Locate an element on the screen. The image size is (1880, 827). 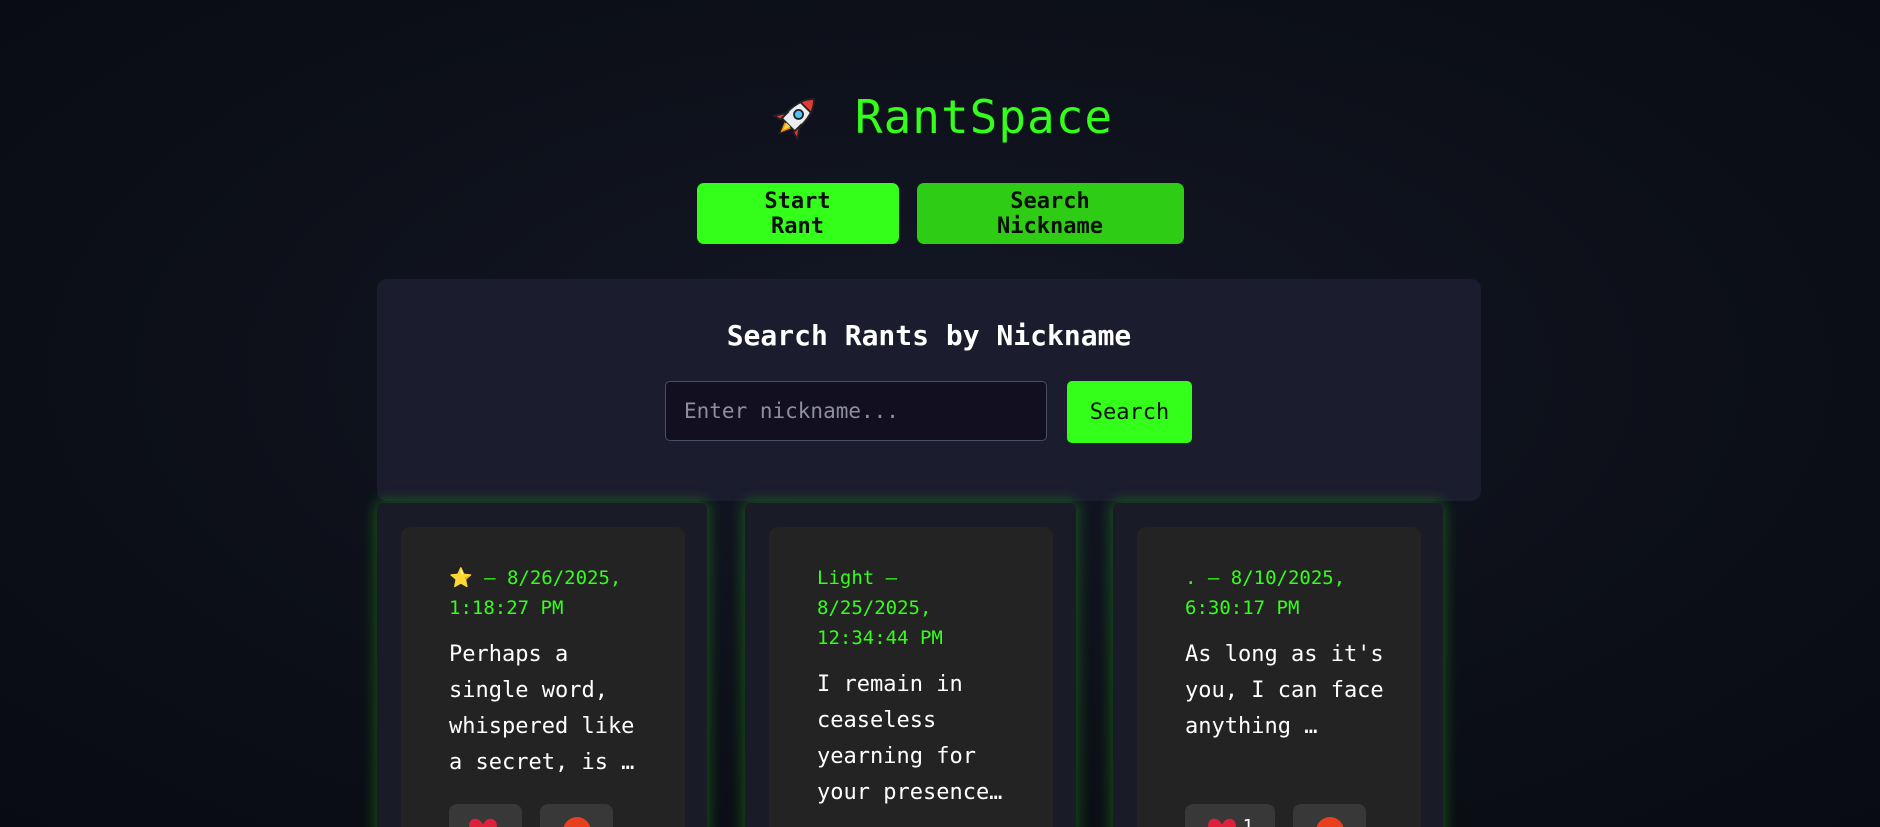
rant-meta: . – 8/10/2025, 6:30:17 PM is located at coordinates (1265, 593).